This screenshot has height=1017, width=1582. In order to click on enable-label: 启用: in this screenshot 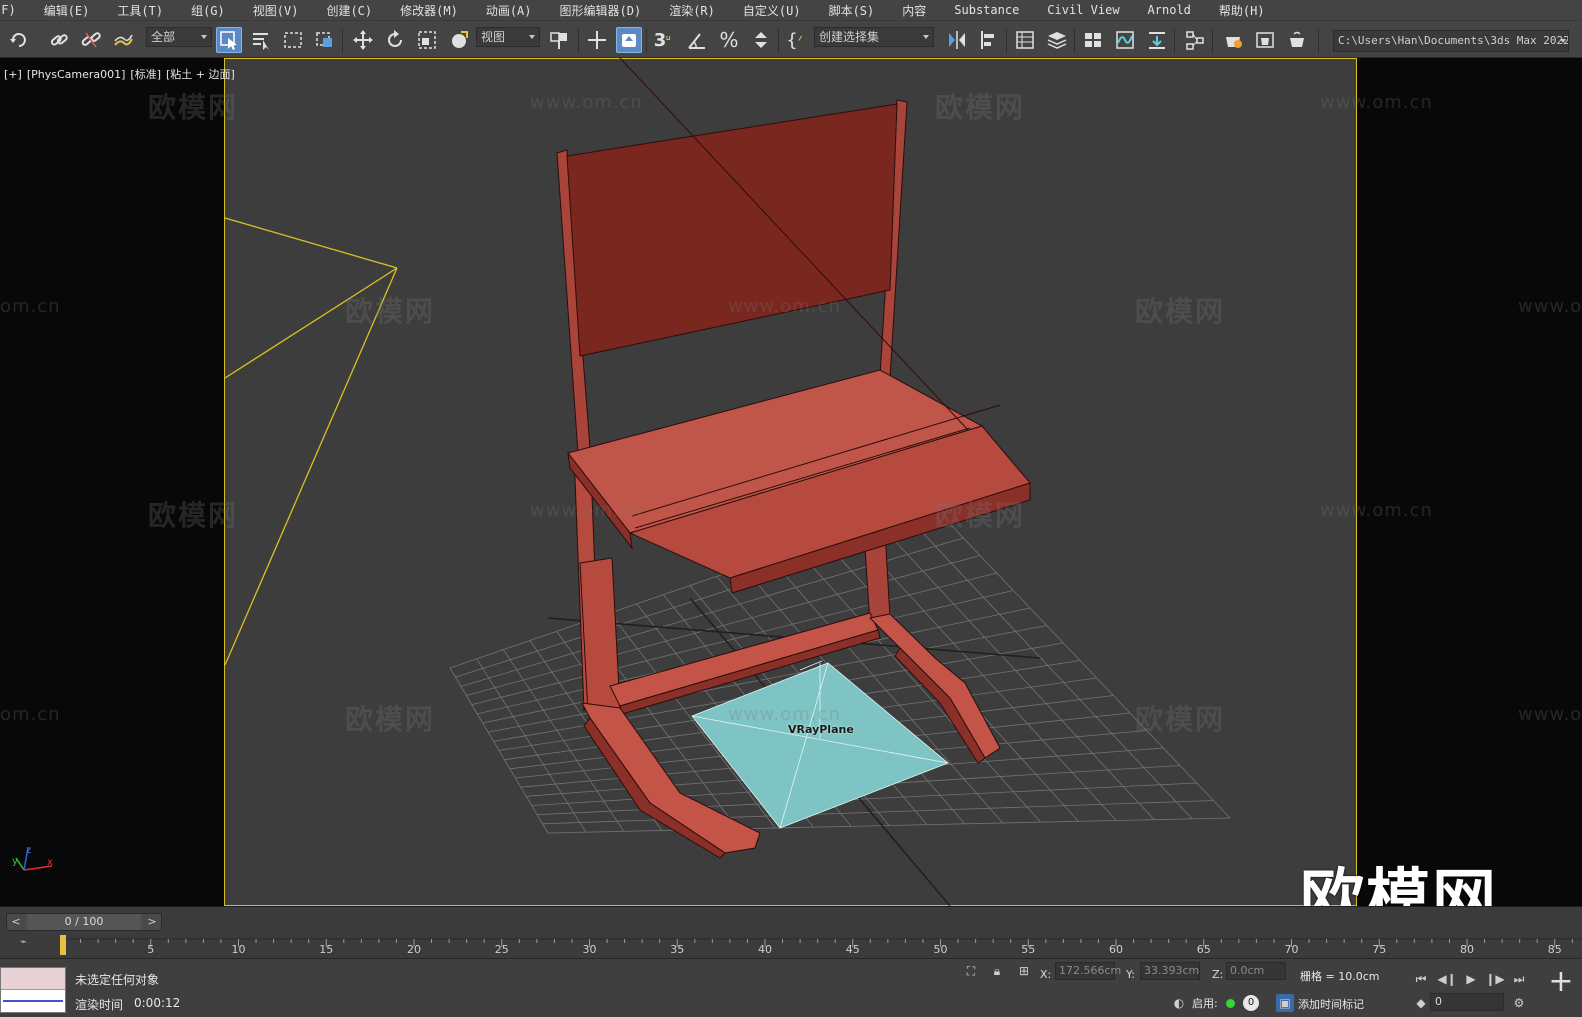, I will do `click(1205, 1003)`.